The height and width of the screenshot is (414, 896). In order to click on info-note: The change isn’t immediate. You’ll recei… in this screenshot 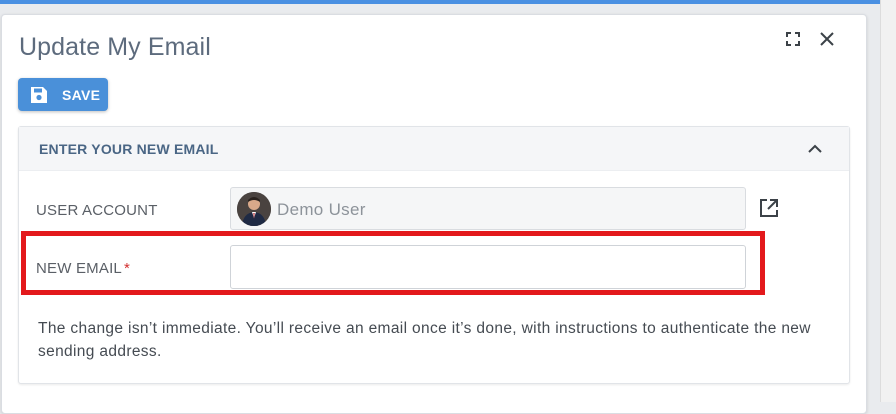, I will do `click(424, 340)`.